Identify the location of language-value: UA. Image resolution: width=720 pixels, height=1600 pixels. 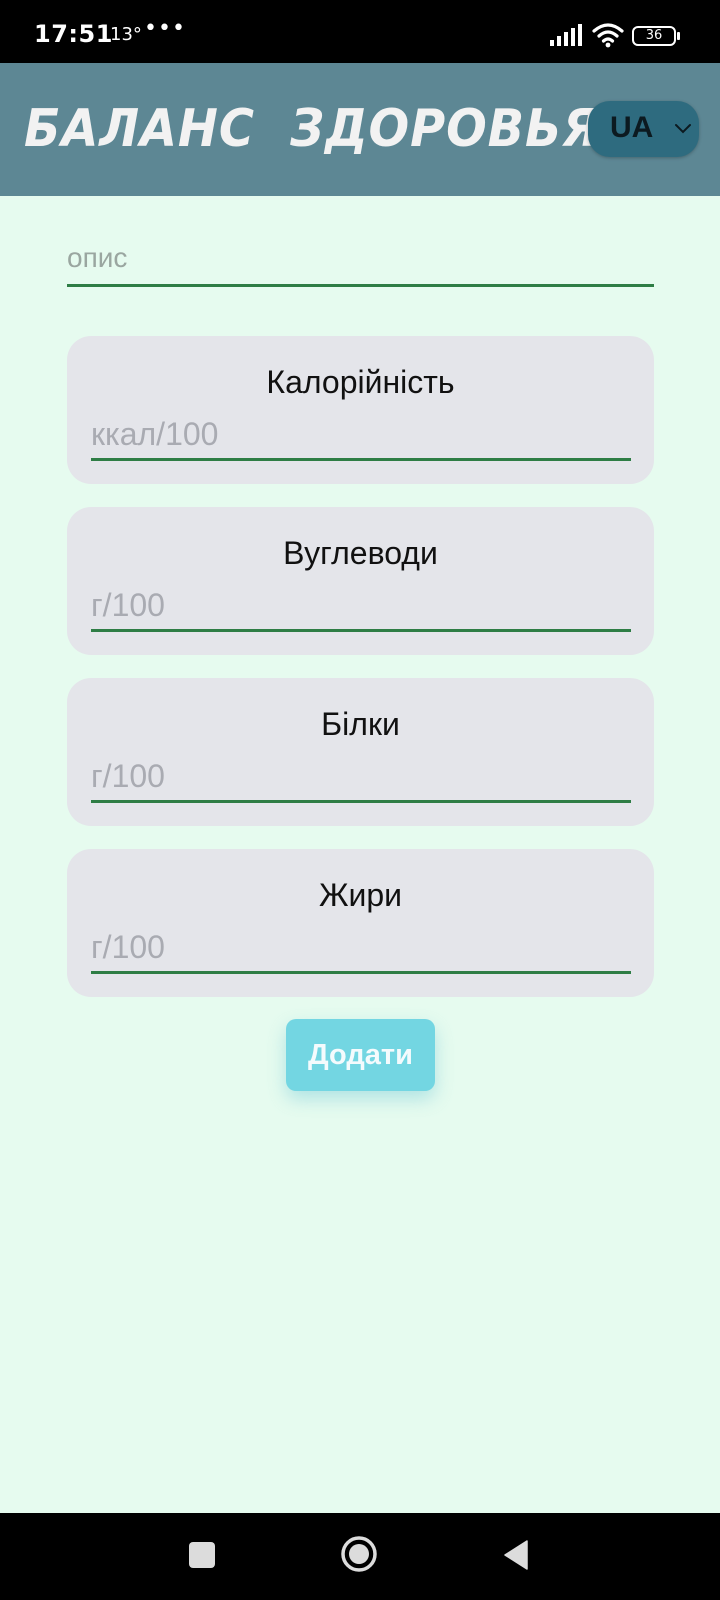
(632, 127).